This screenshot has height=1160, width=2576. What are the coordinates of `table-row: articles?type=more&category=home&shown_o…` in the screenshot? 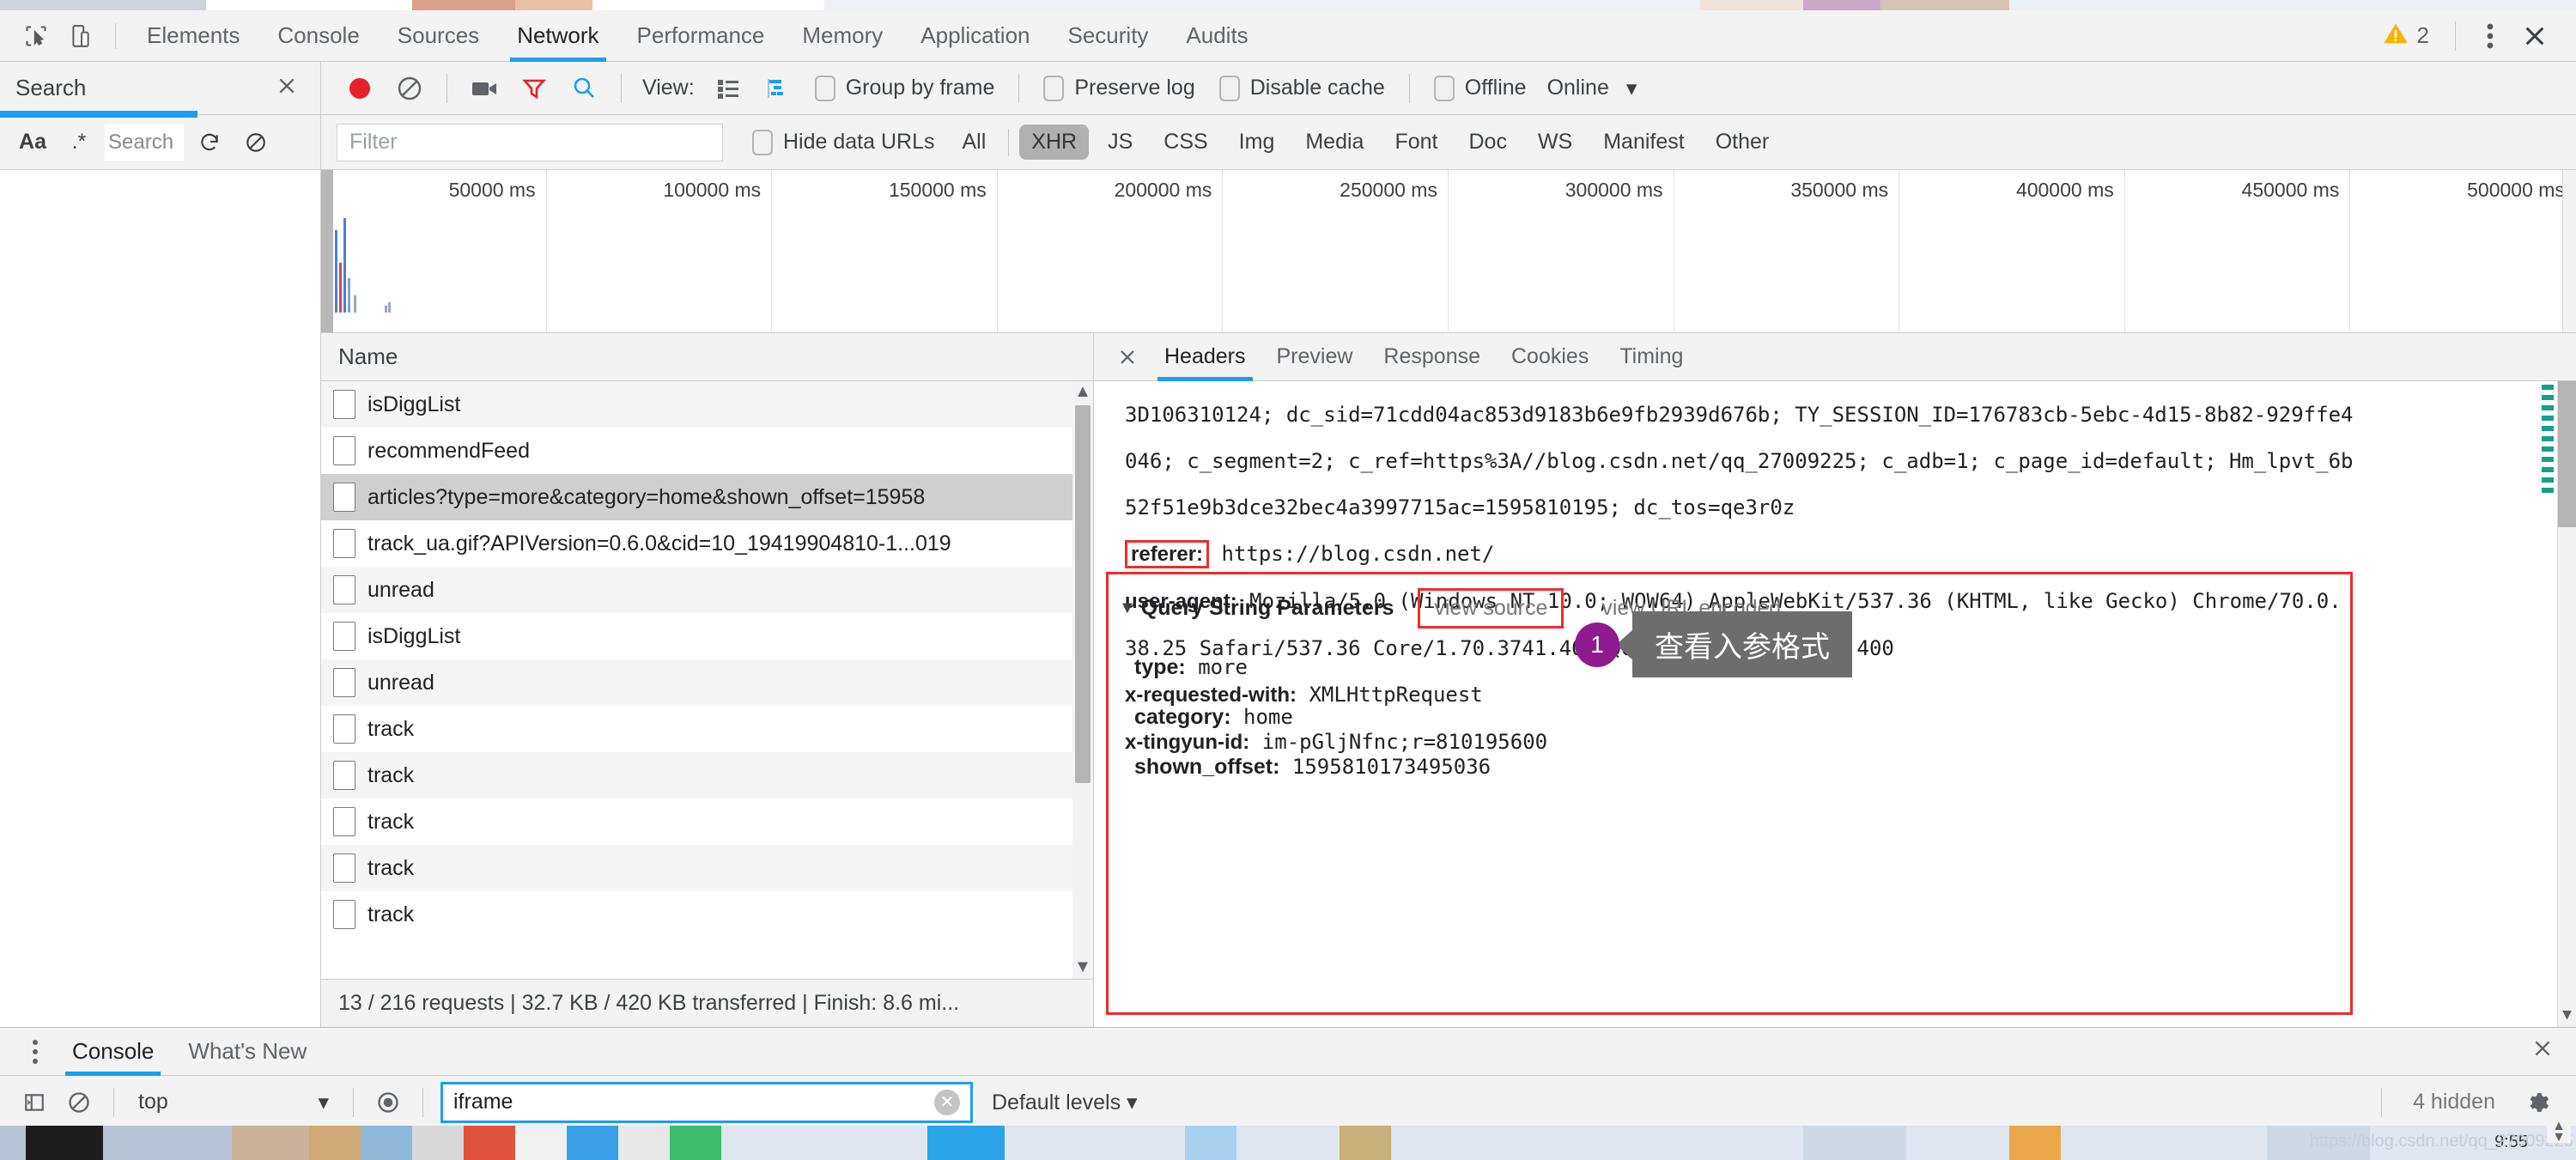 It's located at (707, 497).